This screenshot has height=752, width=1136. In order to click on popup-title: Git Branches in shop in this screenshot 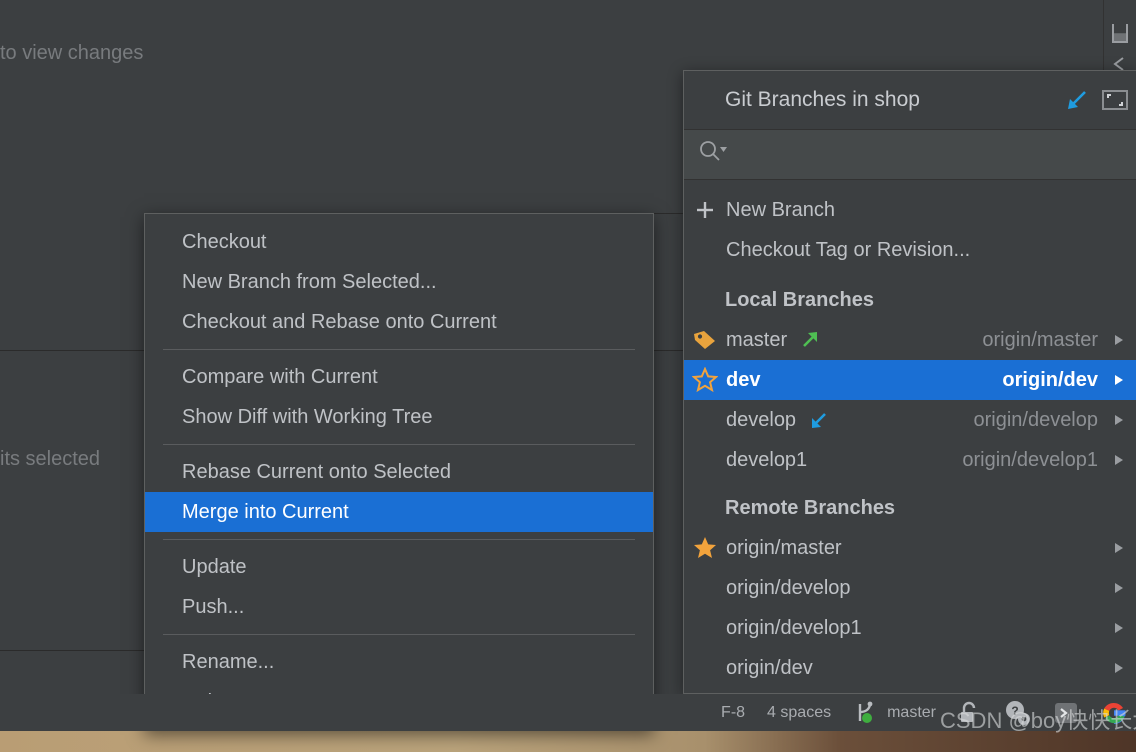, I will do `click(822, 99)`.